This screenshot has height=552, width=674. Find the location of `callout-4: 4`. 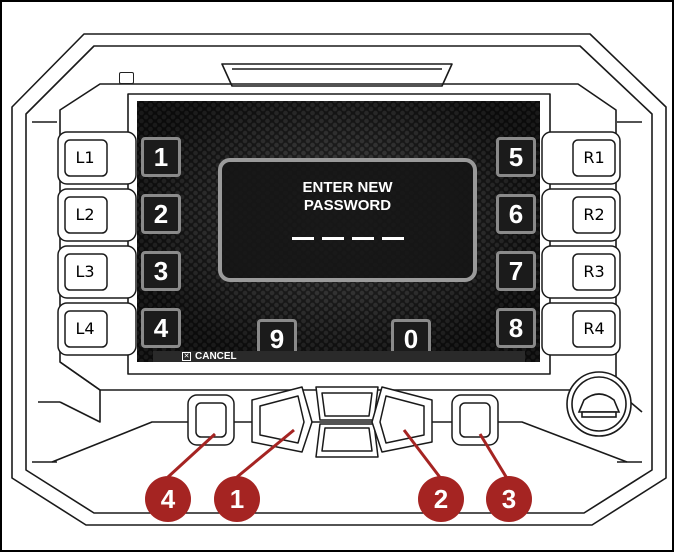

callout-4: 4 is located at coordinates (168, 499).